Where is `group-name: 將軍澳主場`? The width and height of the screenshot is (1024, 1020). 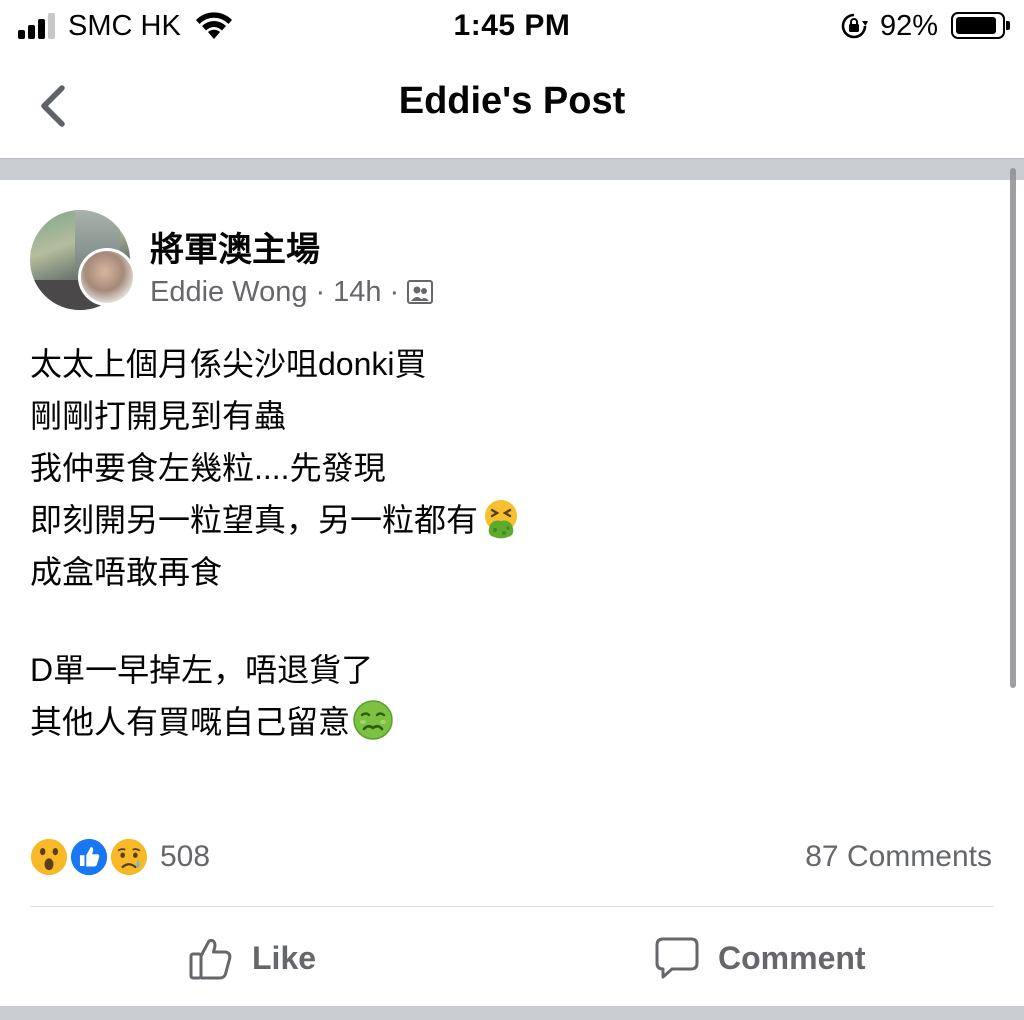
group-name: 將軍澳主場 is located at coordinates (235, 246).